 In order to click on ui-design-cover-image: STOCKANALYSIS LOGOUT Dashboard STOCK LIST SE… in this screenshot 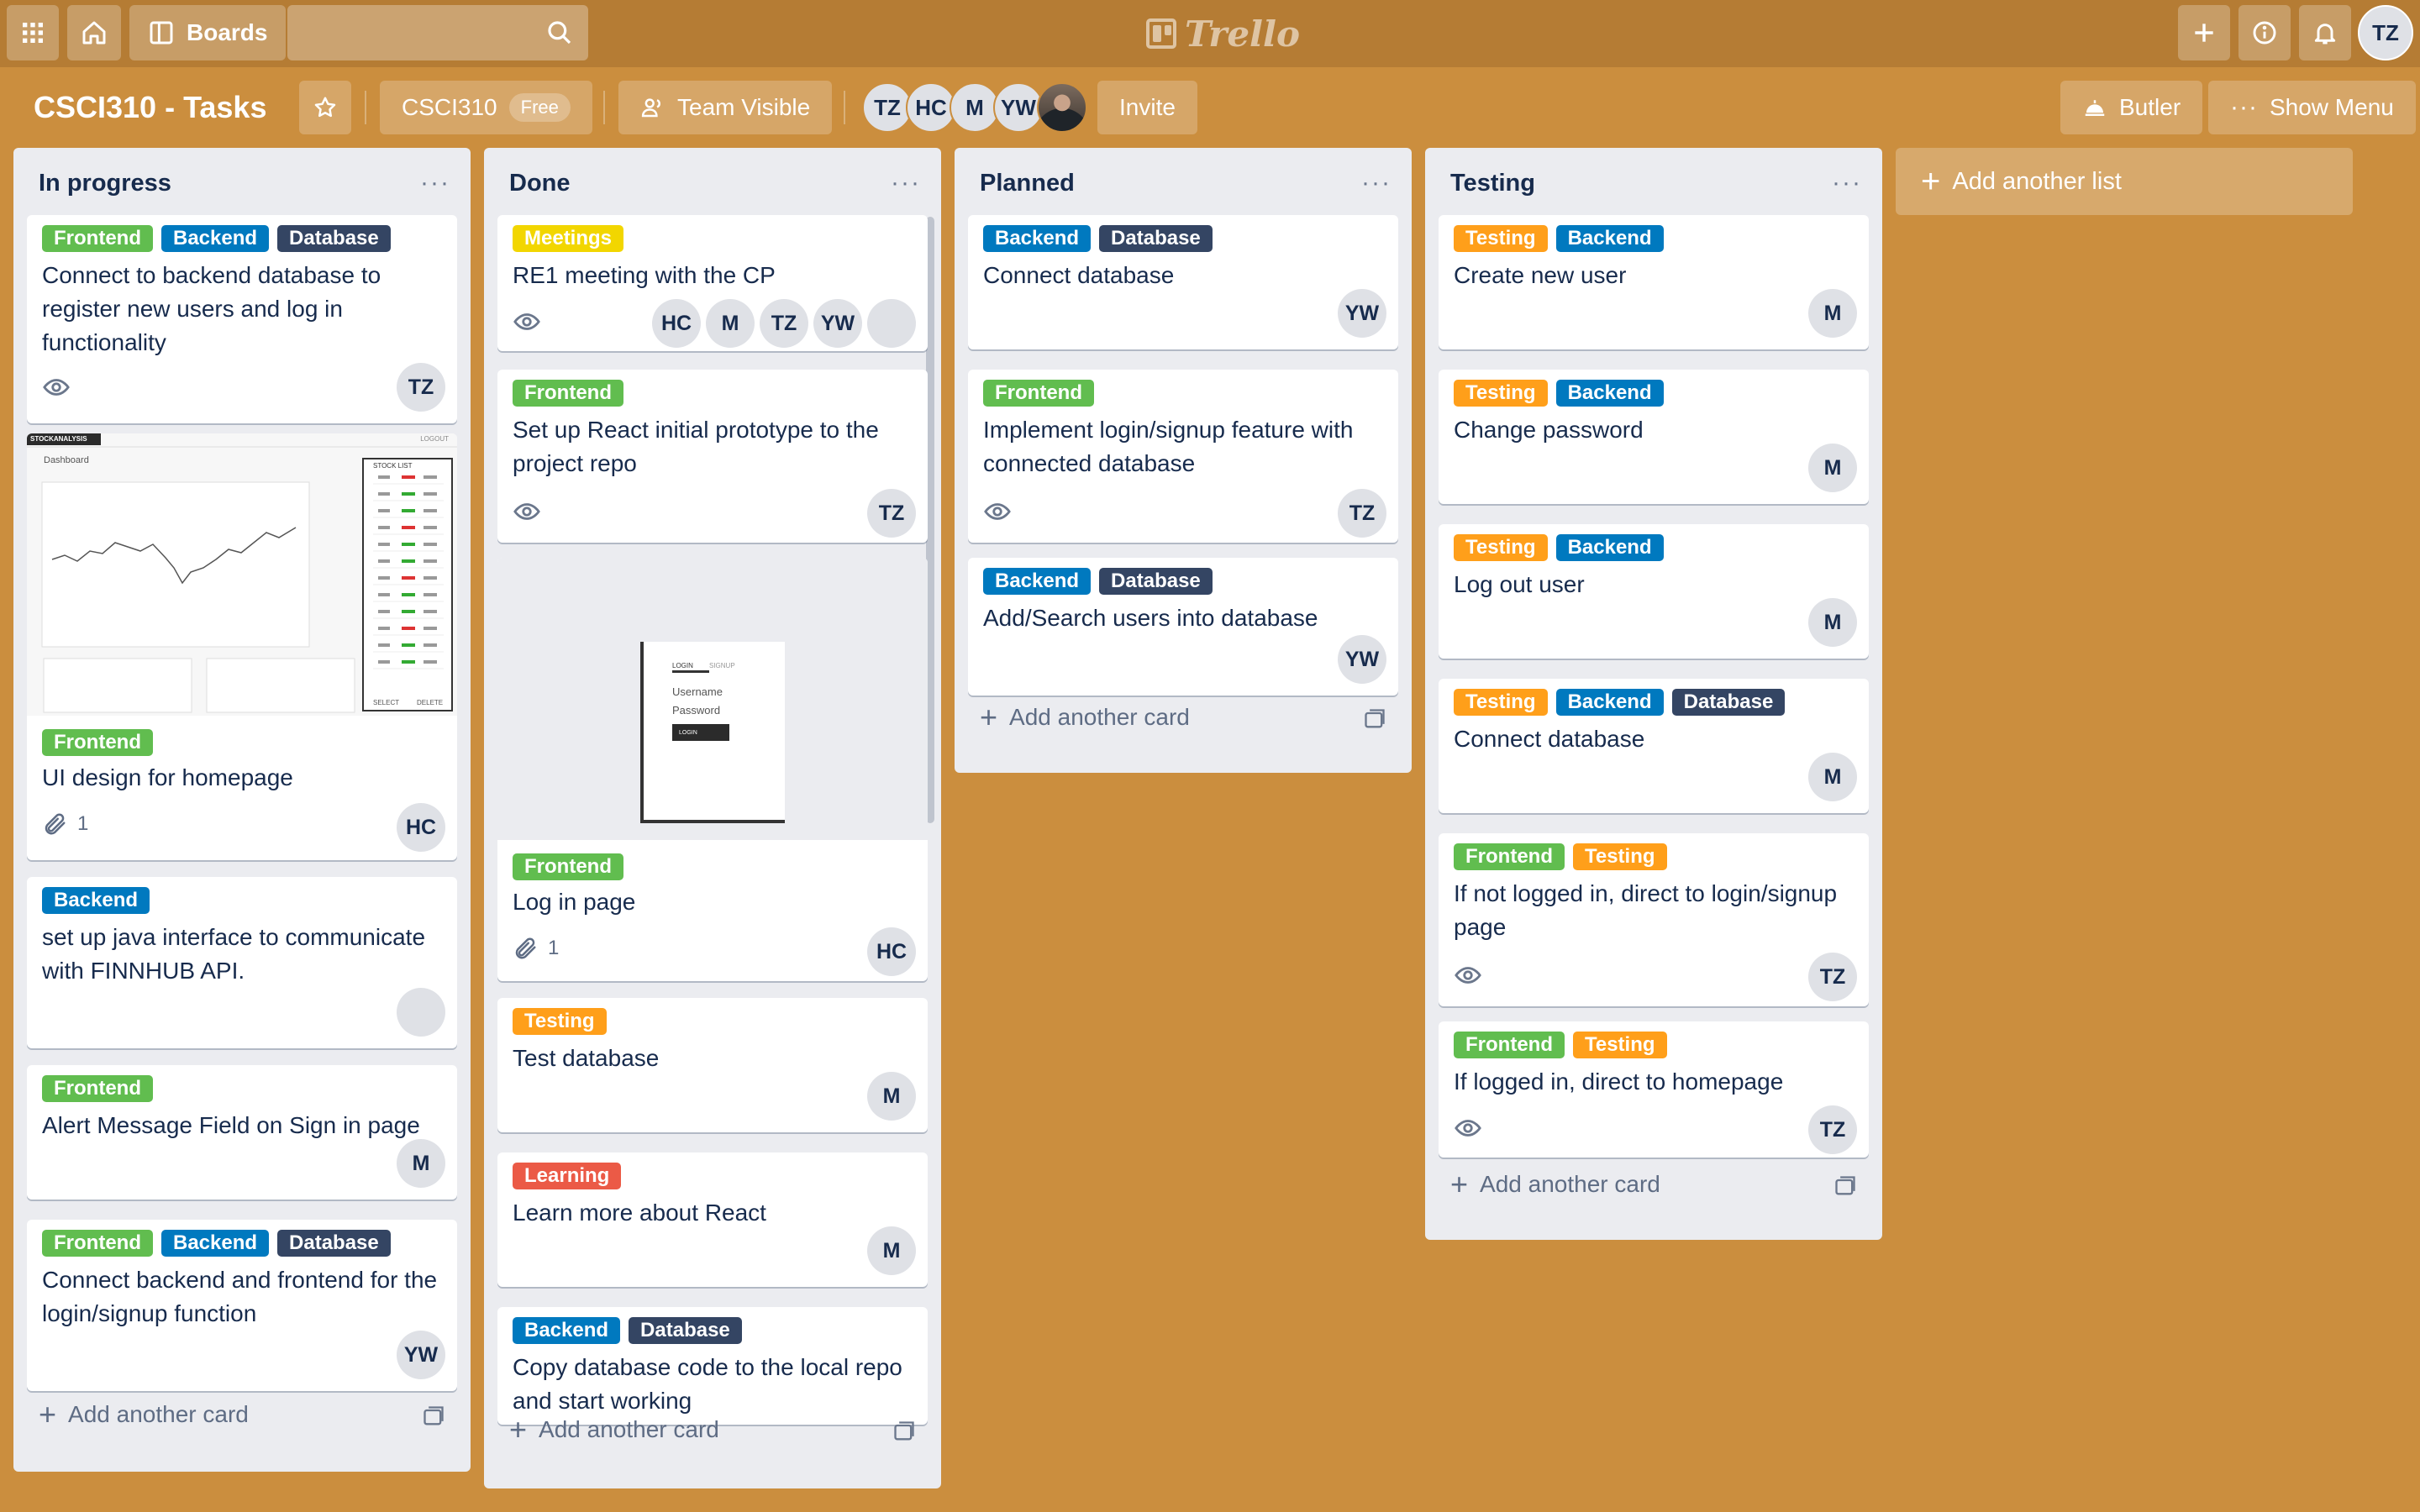, I will do `click(242, 574)`.